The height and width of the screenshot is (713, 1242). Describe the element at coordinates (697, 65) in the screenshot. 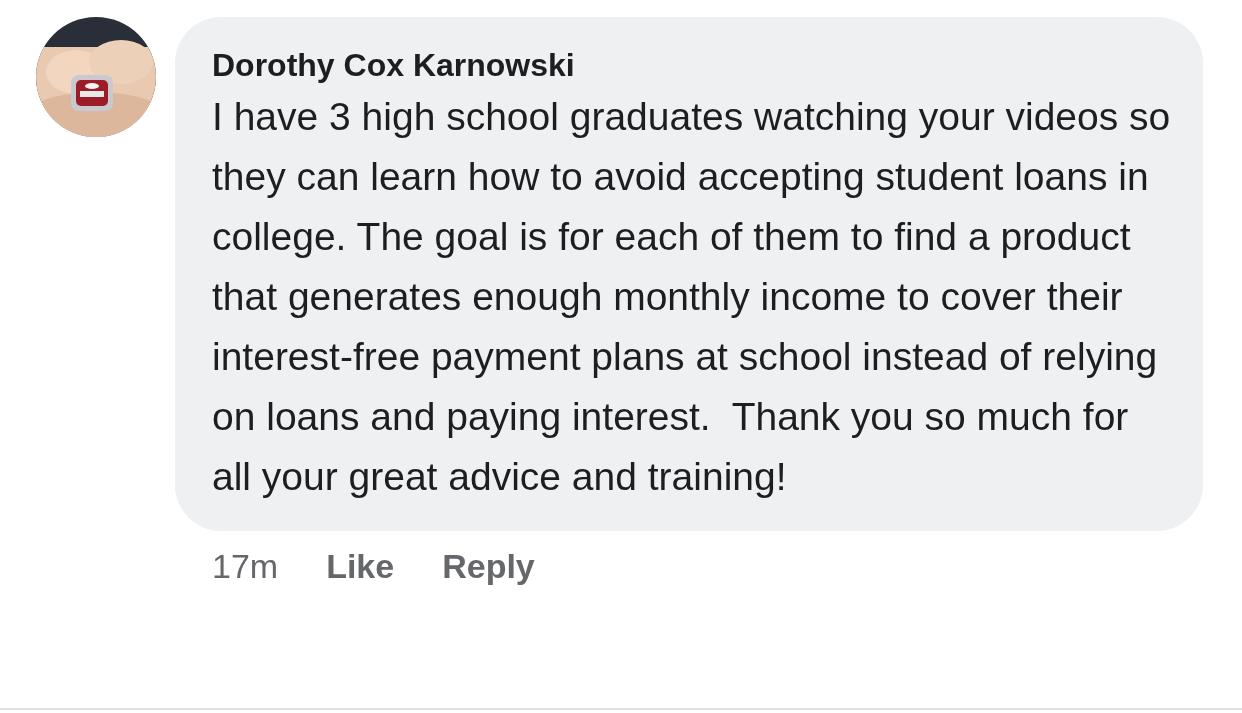

I see `author-name: Dorothy Cox Karnowski` at that location.